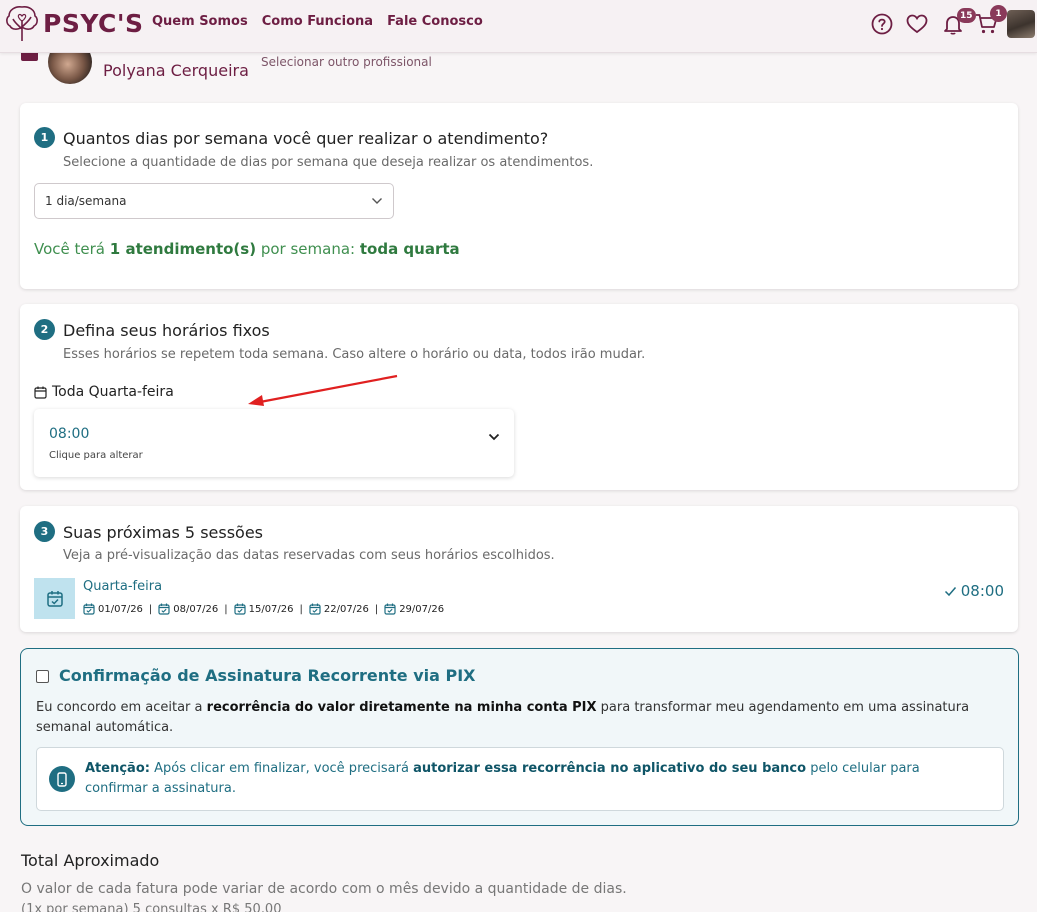 This screenshot has height=912, width=1037. I want to click on tree-logo-icon, so click(22, 24).